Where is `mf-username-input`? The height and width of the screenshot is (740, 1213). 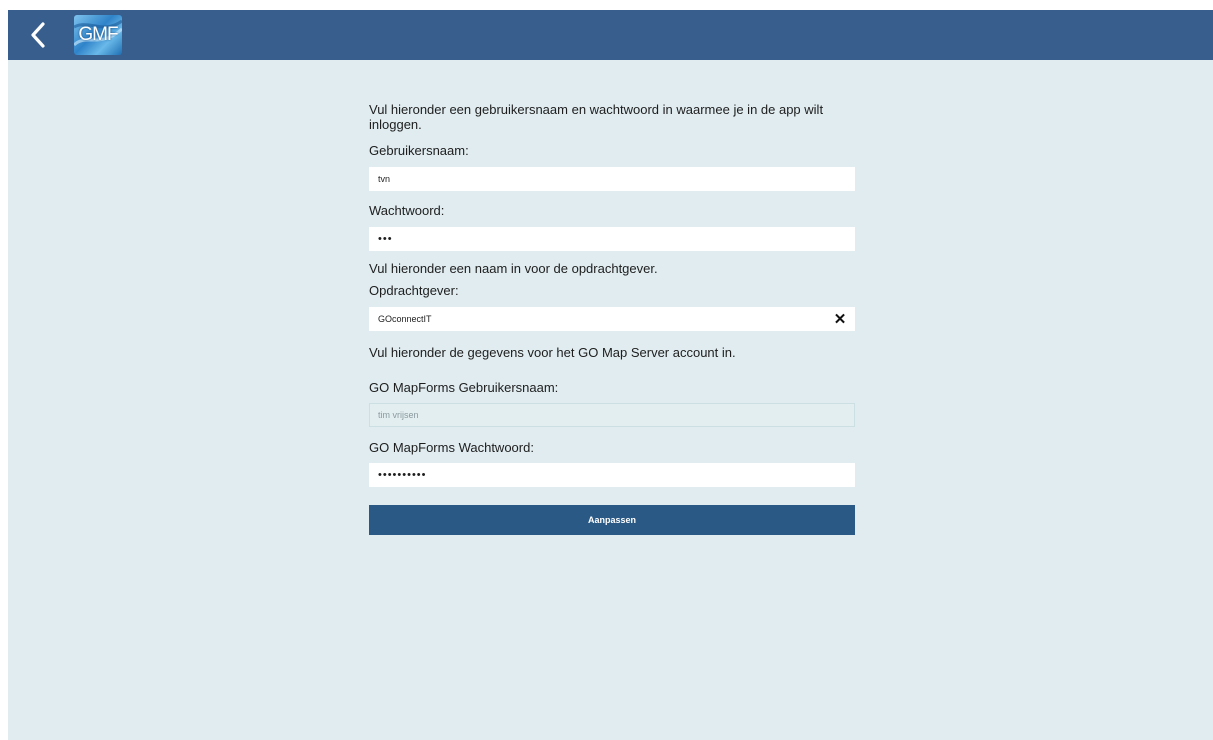
mf-username-input is located at coordinates (612, 415).